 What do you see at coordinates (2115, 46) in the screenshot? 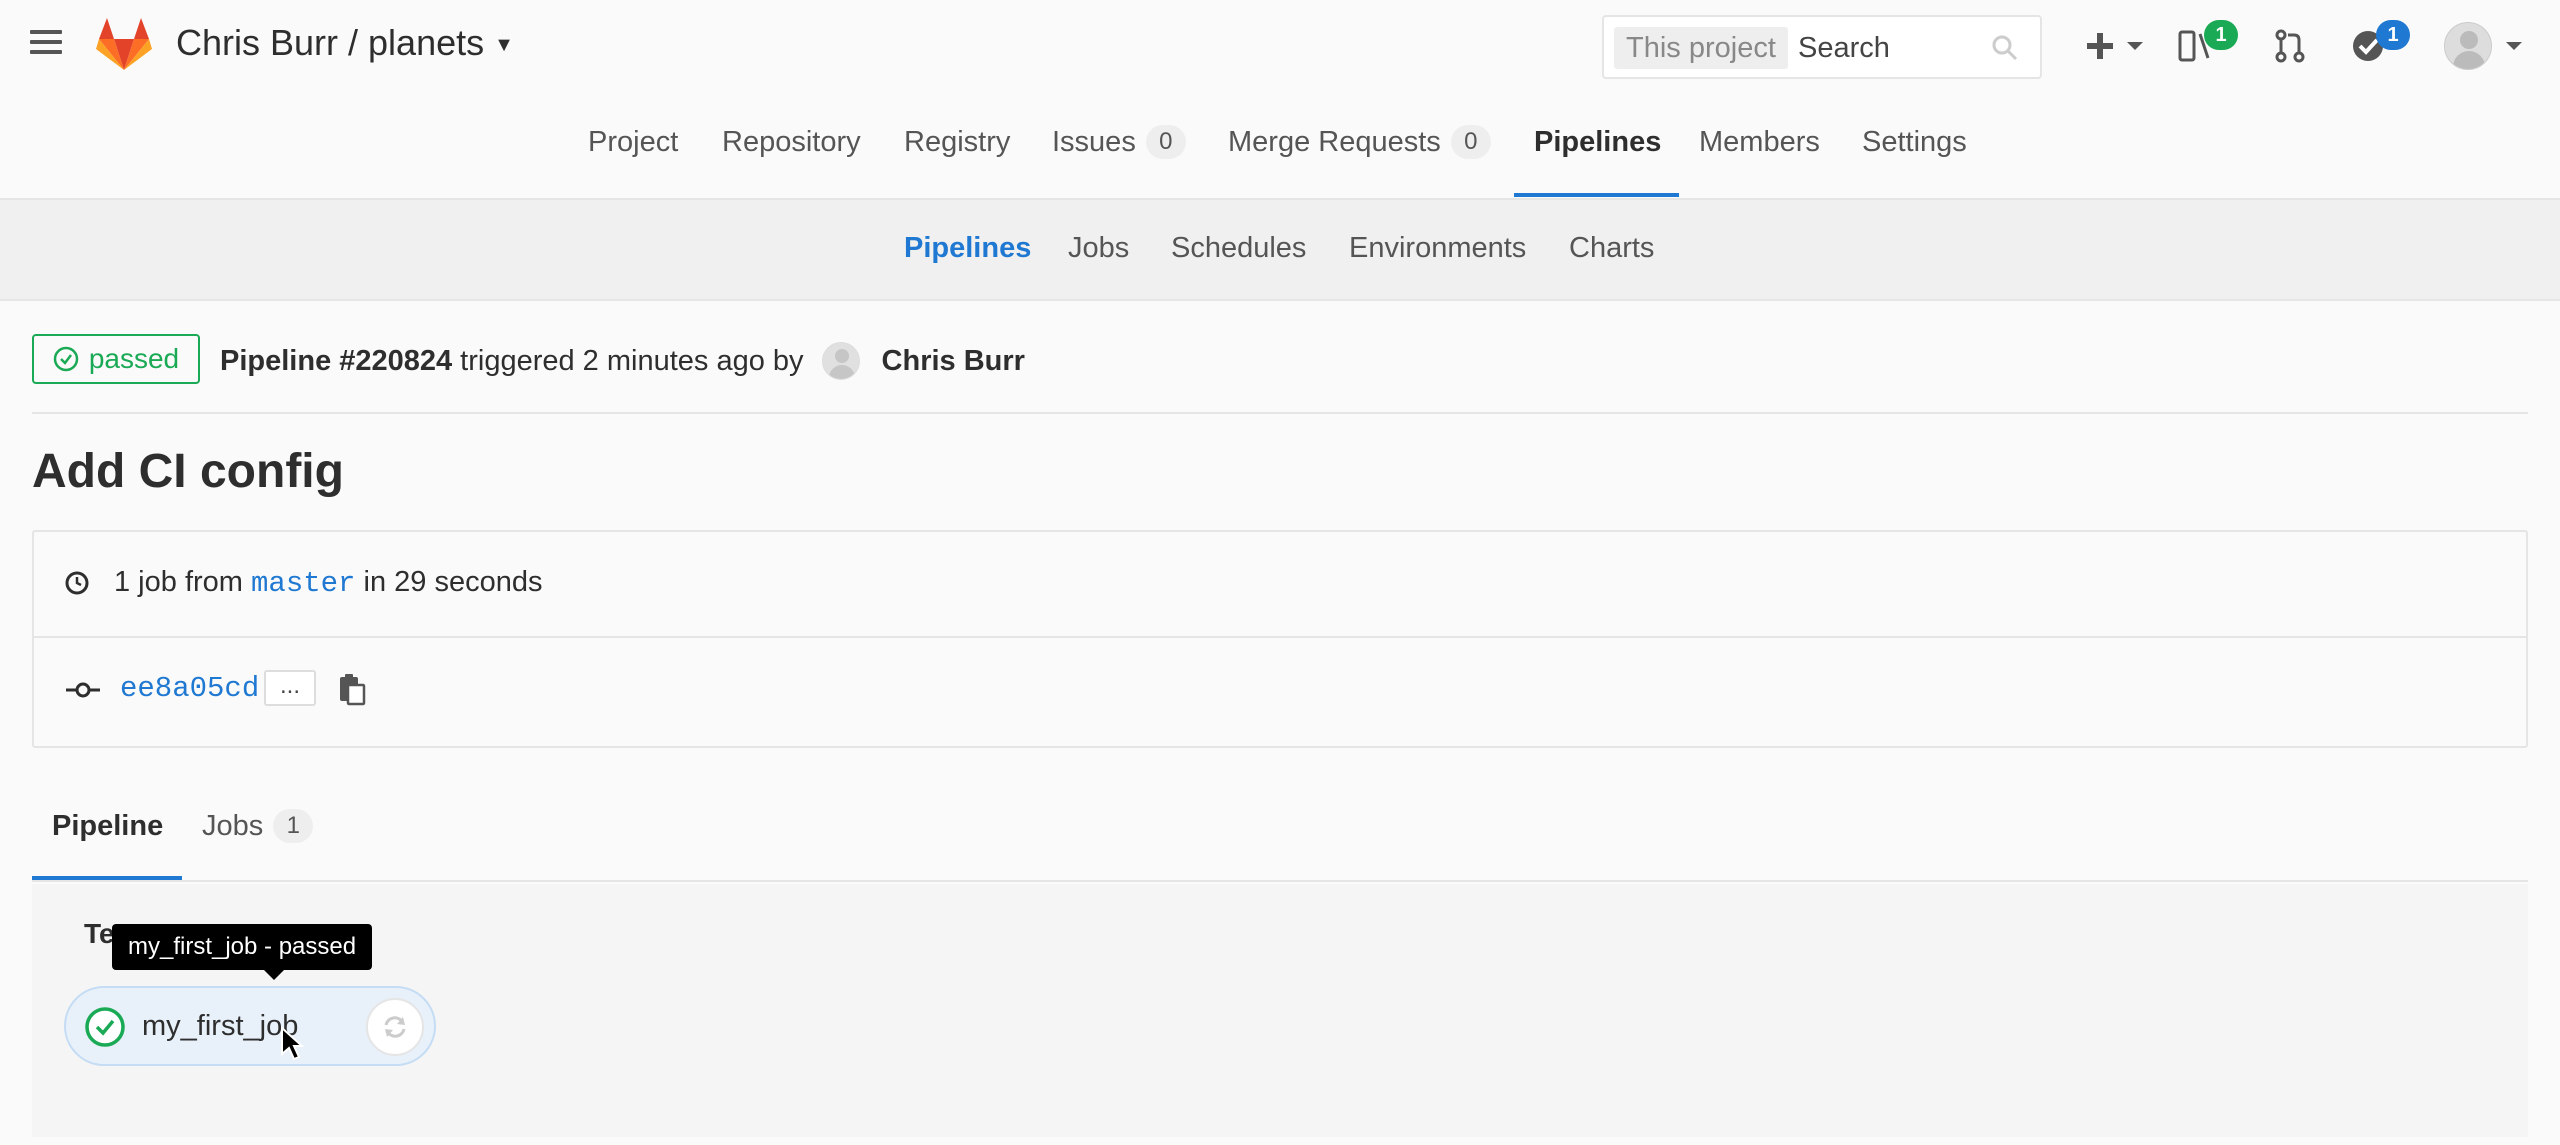
I see `new-item-dropdown` at bounding box center [2115, 46].